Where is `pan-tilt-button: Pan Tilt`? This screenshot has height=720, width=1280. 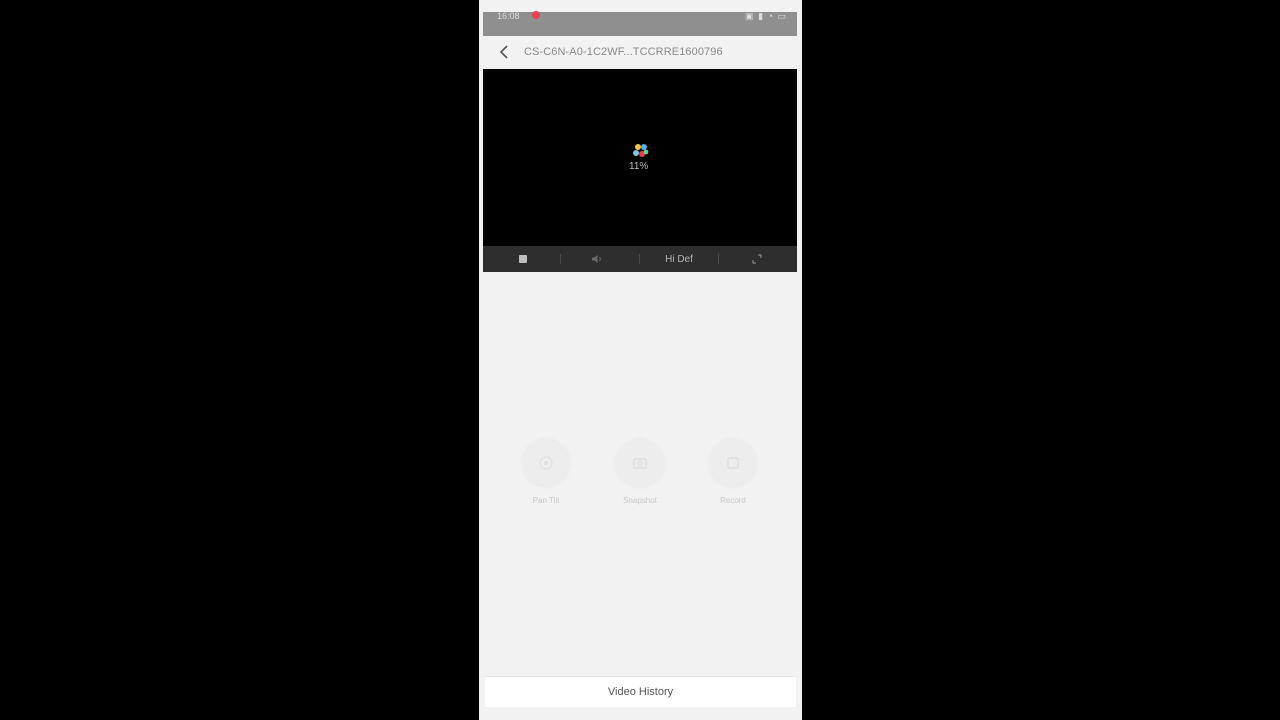
pan-tilt-button: Pan Tilt is located at coordinates (546, 472).